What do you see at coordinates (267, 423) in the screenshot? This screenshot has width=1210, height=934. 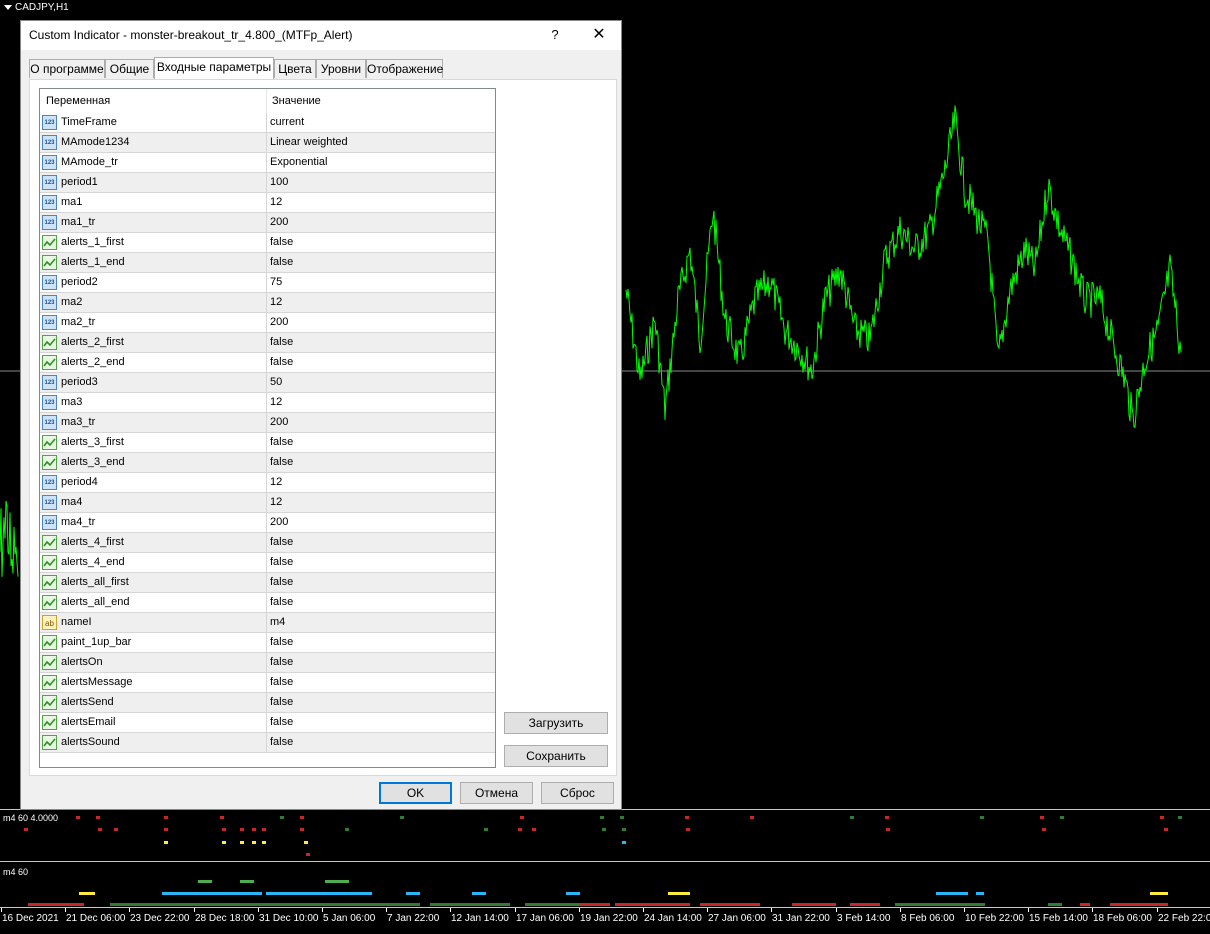 I see `parameter-row: 123 ma3_tr 200` at bounding box center [267, 423].